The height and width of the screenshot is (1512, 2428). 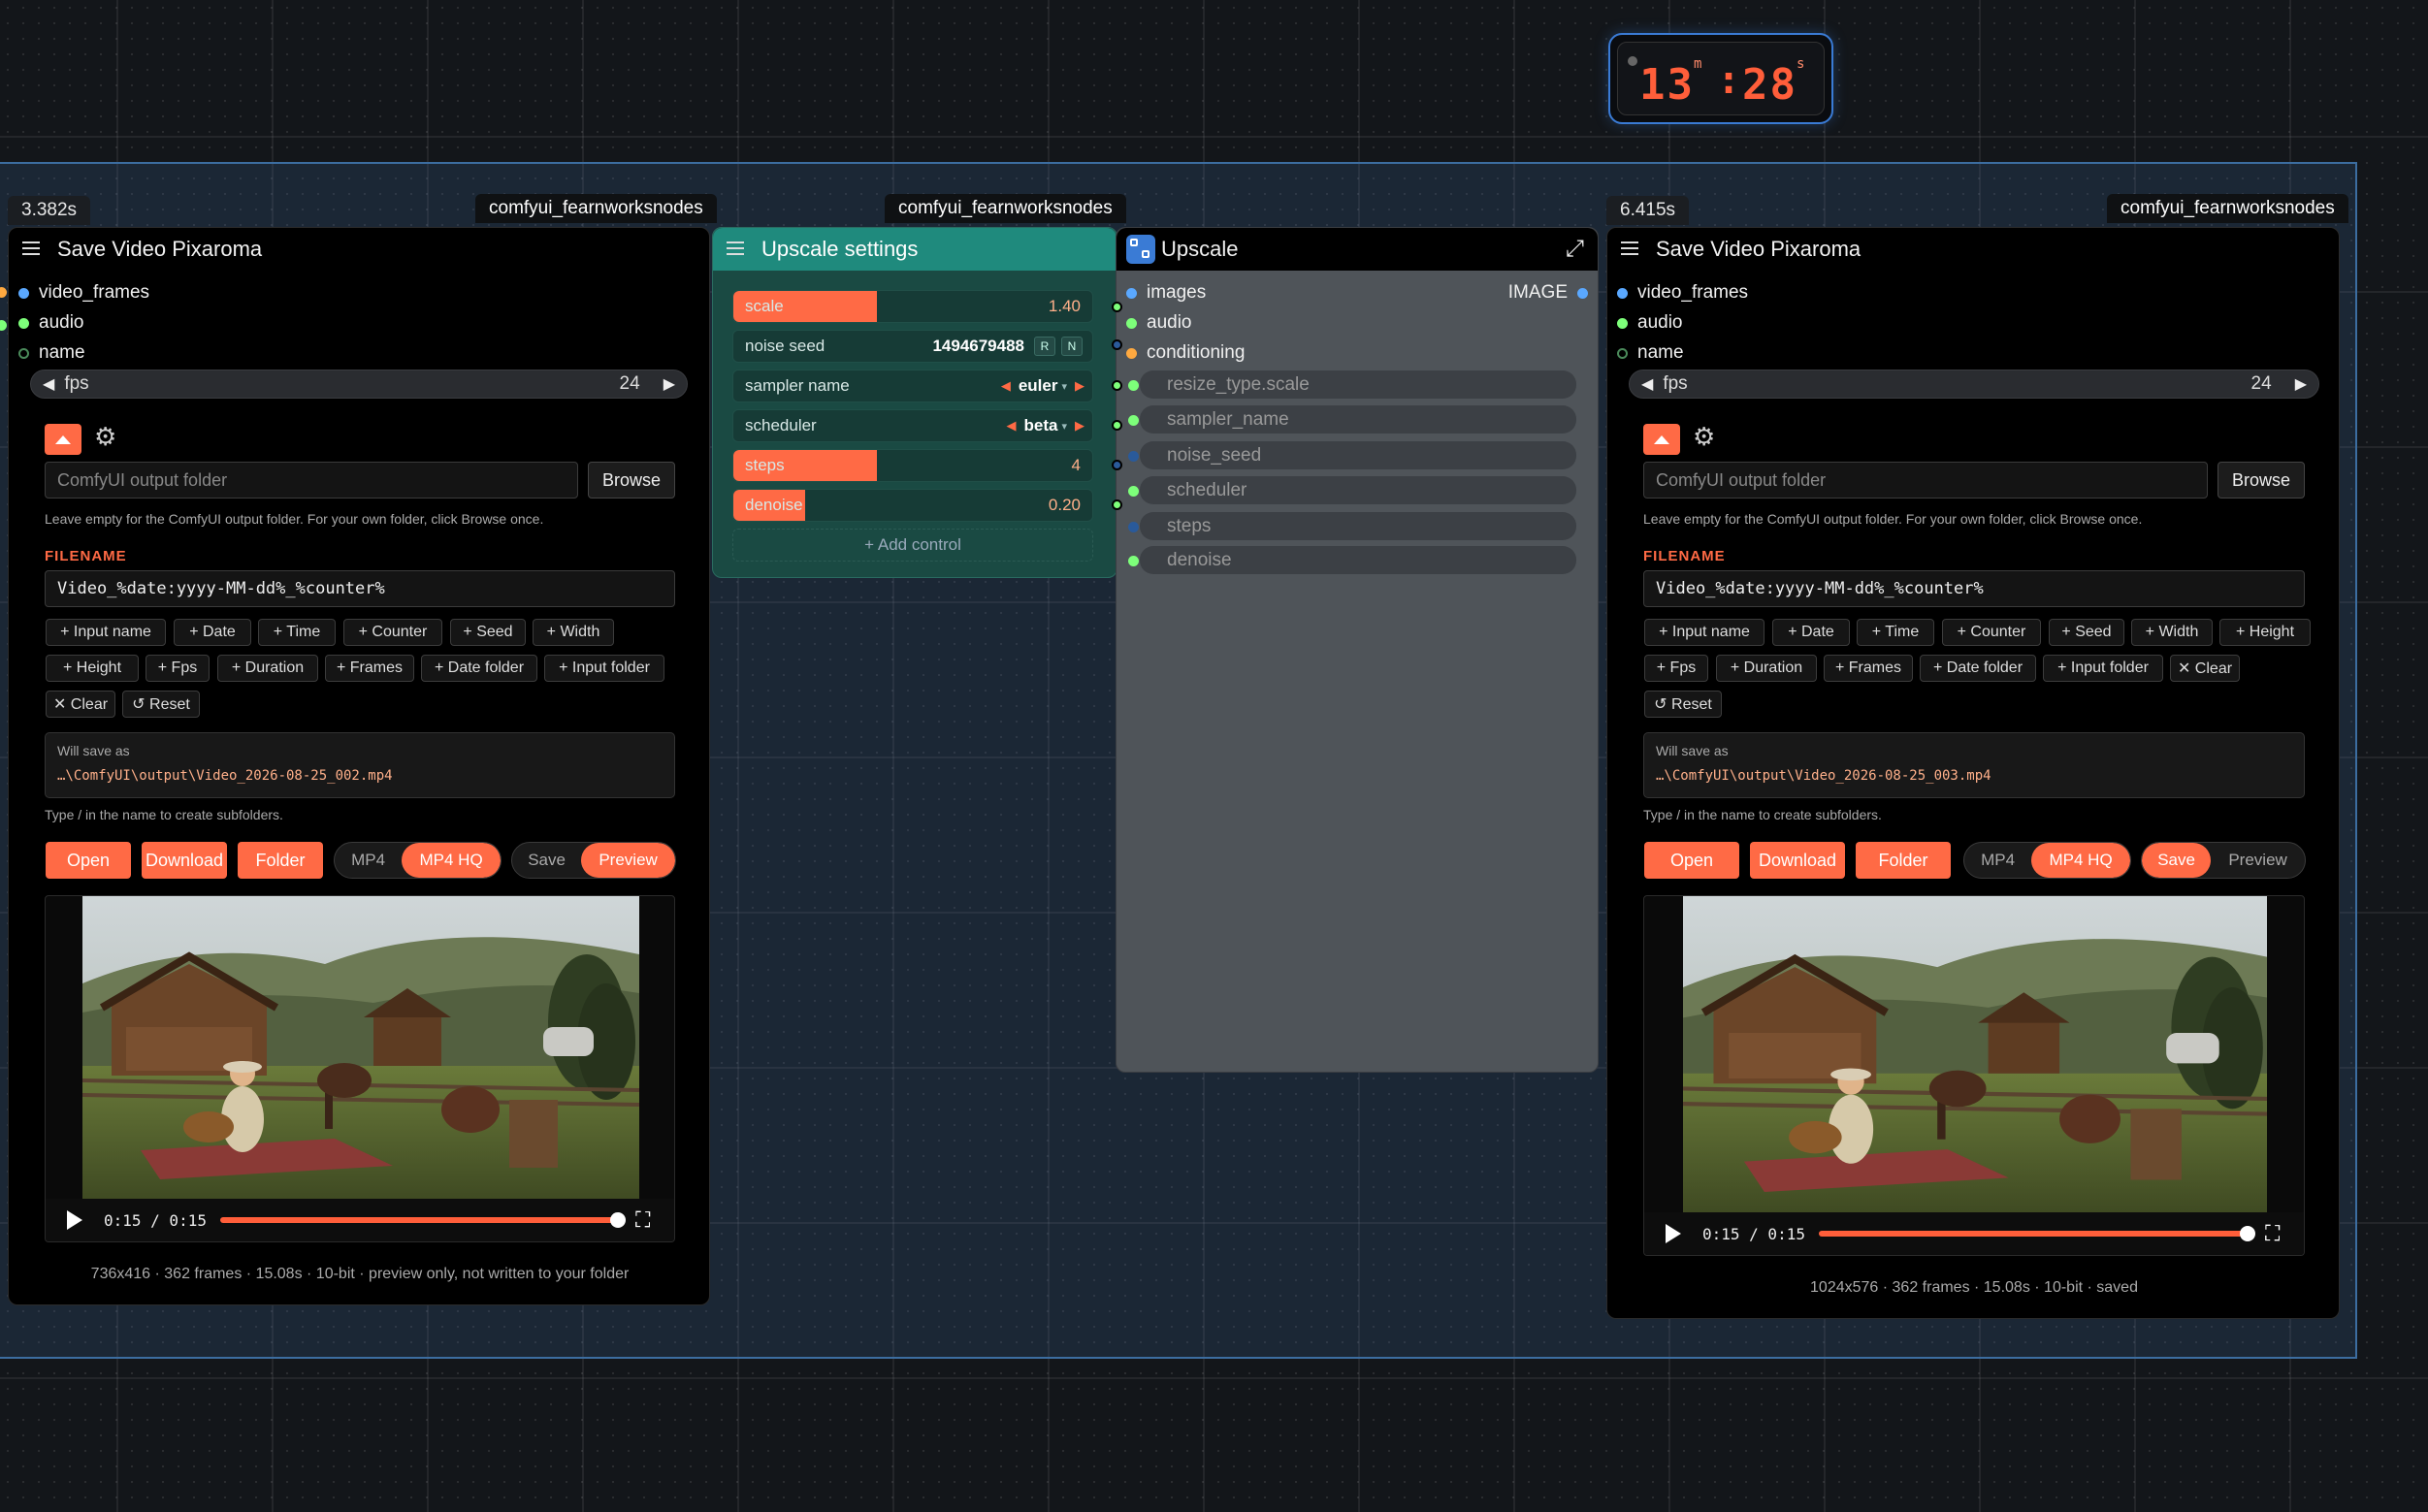 What do you see at coordinates (1357, 249) in the screenshot?
I see `upscale-title-bar: Upscale ⤢` at bounding box center [1357, 249].